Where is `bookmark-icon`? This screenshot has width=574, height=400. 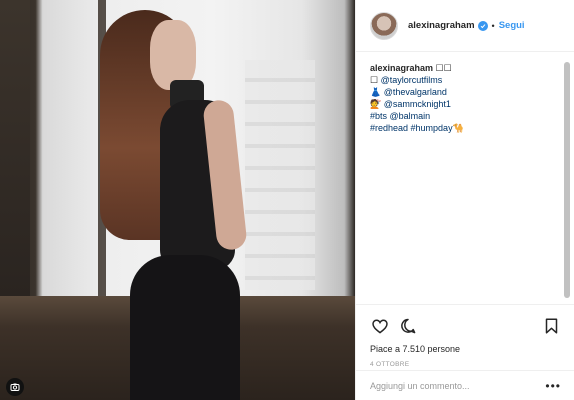 bookmark-icon is located at coordinates (551, 326).